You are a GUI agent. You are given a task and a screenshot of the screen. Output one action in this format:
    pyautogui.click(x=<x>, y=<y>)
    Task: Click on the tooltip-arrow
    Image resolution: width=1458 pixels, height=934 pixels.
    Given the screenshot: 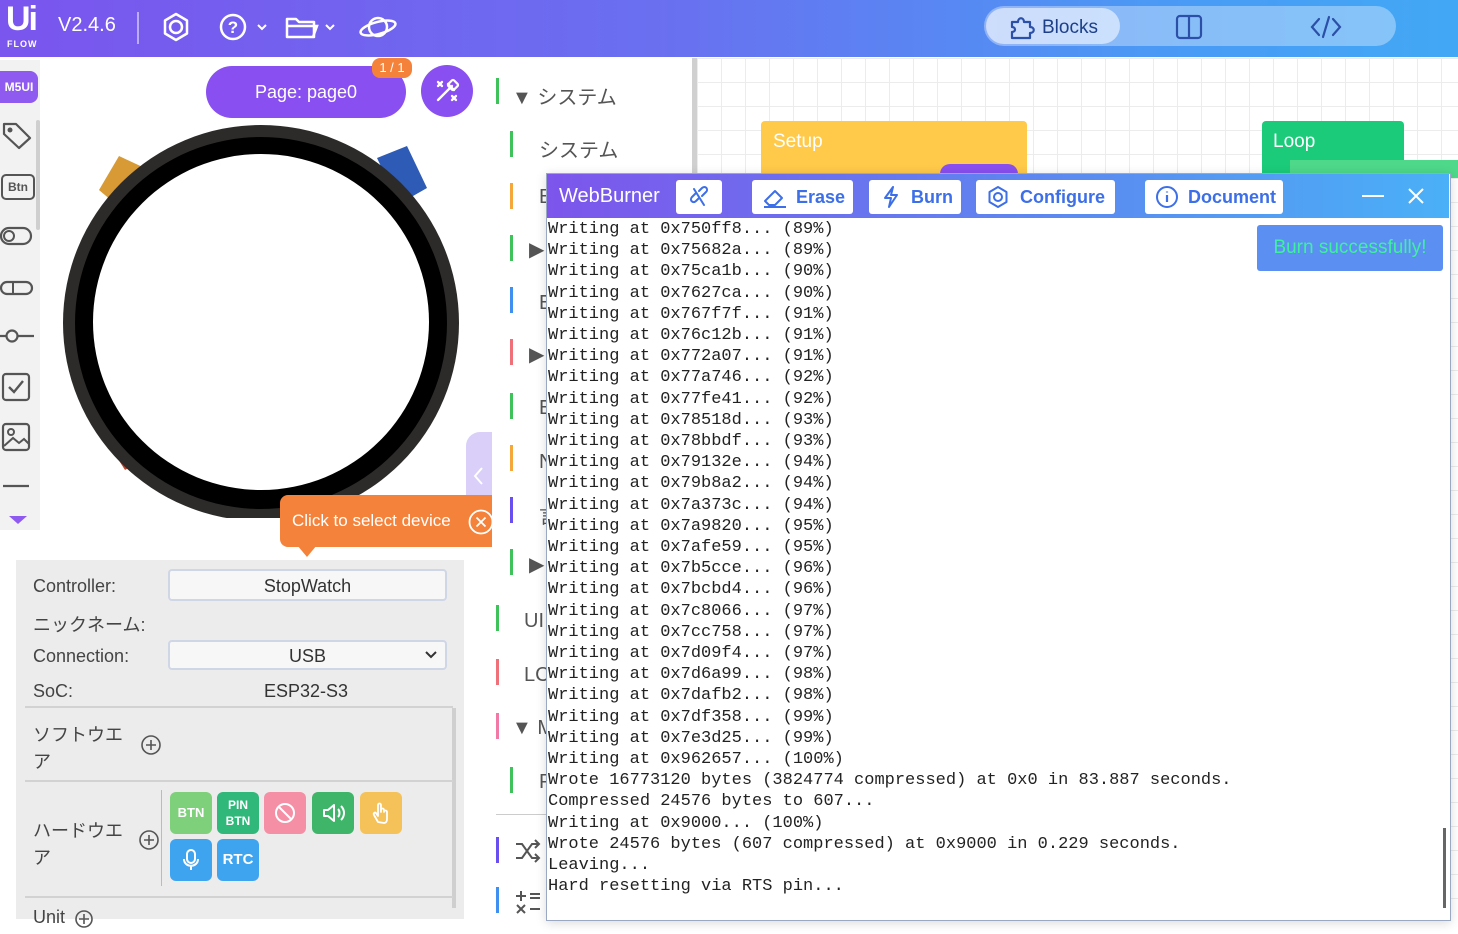 What is the action you would take?
    pyautogui.click(x=307, y=551)
    